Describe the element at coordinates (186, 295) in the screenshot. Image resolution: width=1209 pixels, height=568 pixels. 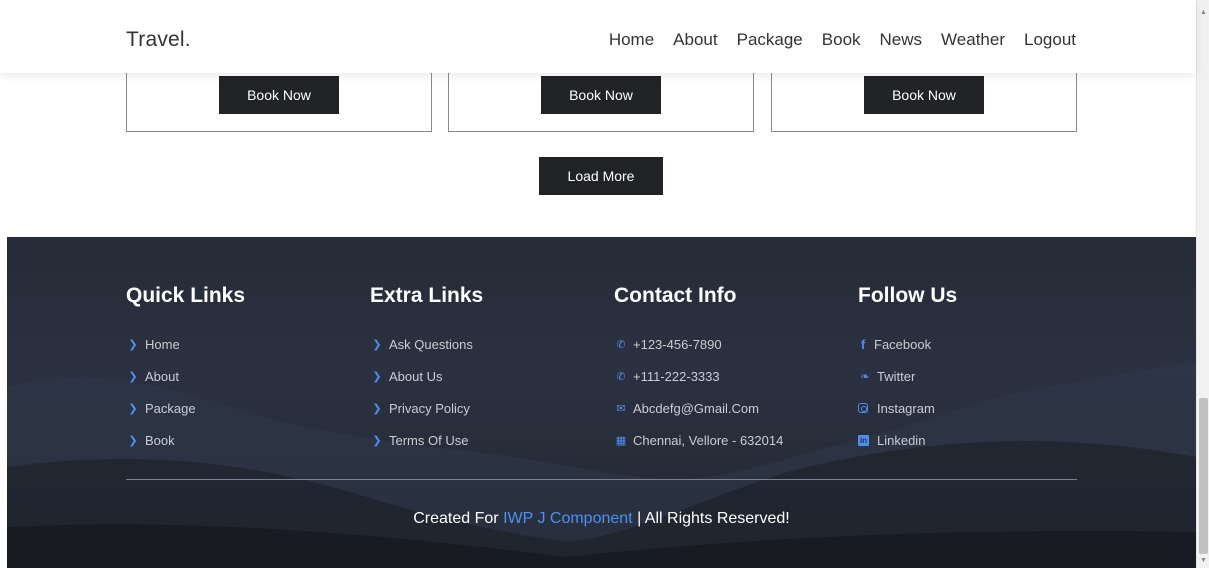
I see `quick-links-title: Quick Links` at that location.